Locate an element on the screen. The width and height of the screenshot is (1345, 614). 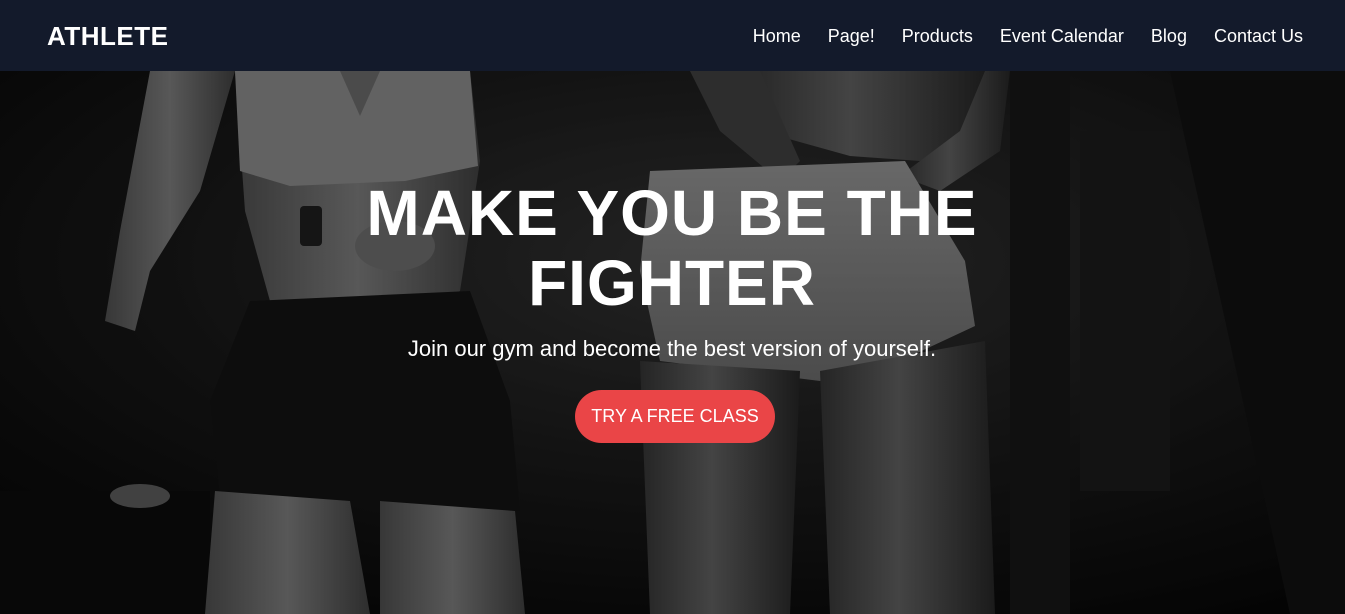
nav-link-products: Products is located at coordinates (937, 36).